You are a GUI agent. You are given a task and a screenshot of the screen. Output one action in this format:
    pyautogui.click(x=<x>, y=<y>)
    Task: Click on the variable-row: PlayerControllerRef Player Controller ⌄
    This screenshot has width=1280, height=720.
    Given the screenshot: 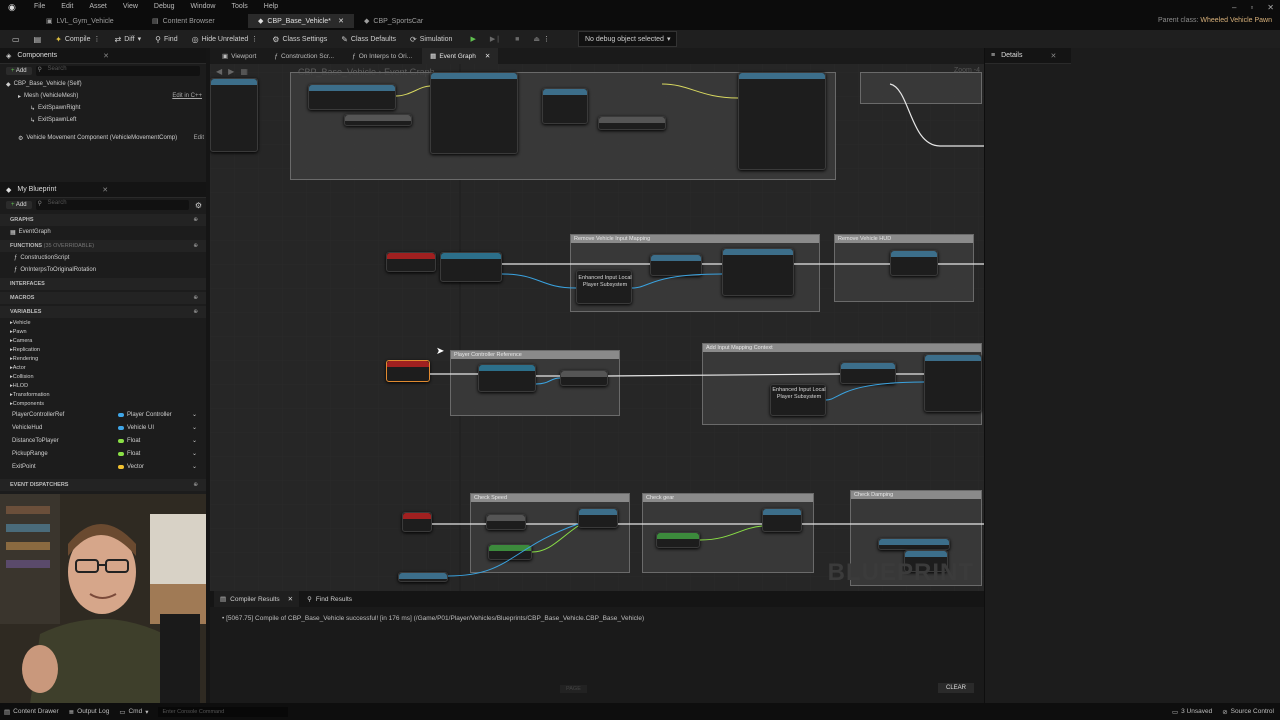 What is the action you would take?
    pyautogui.click(x=103, y=414)
    